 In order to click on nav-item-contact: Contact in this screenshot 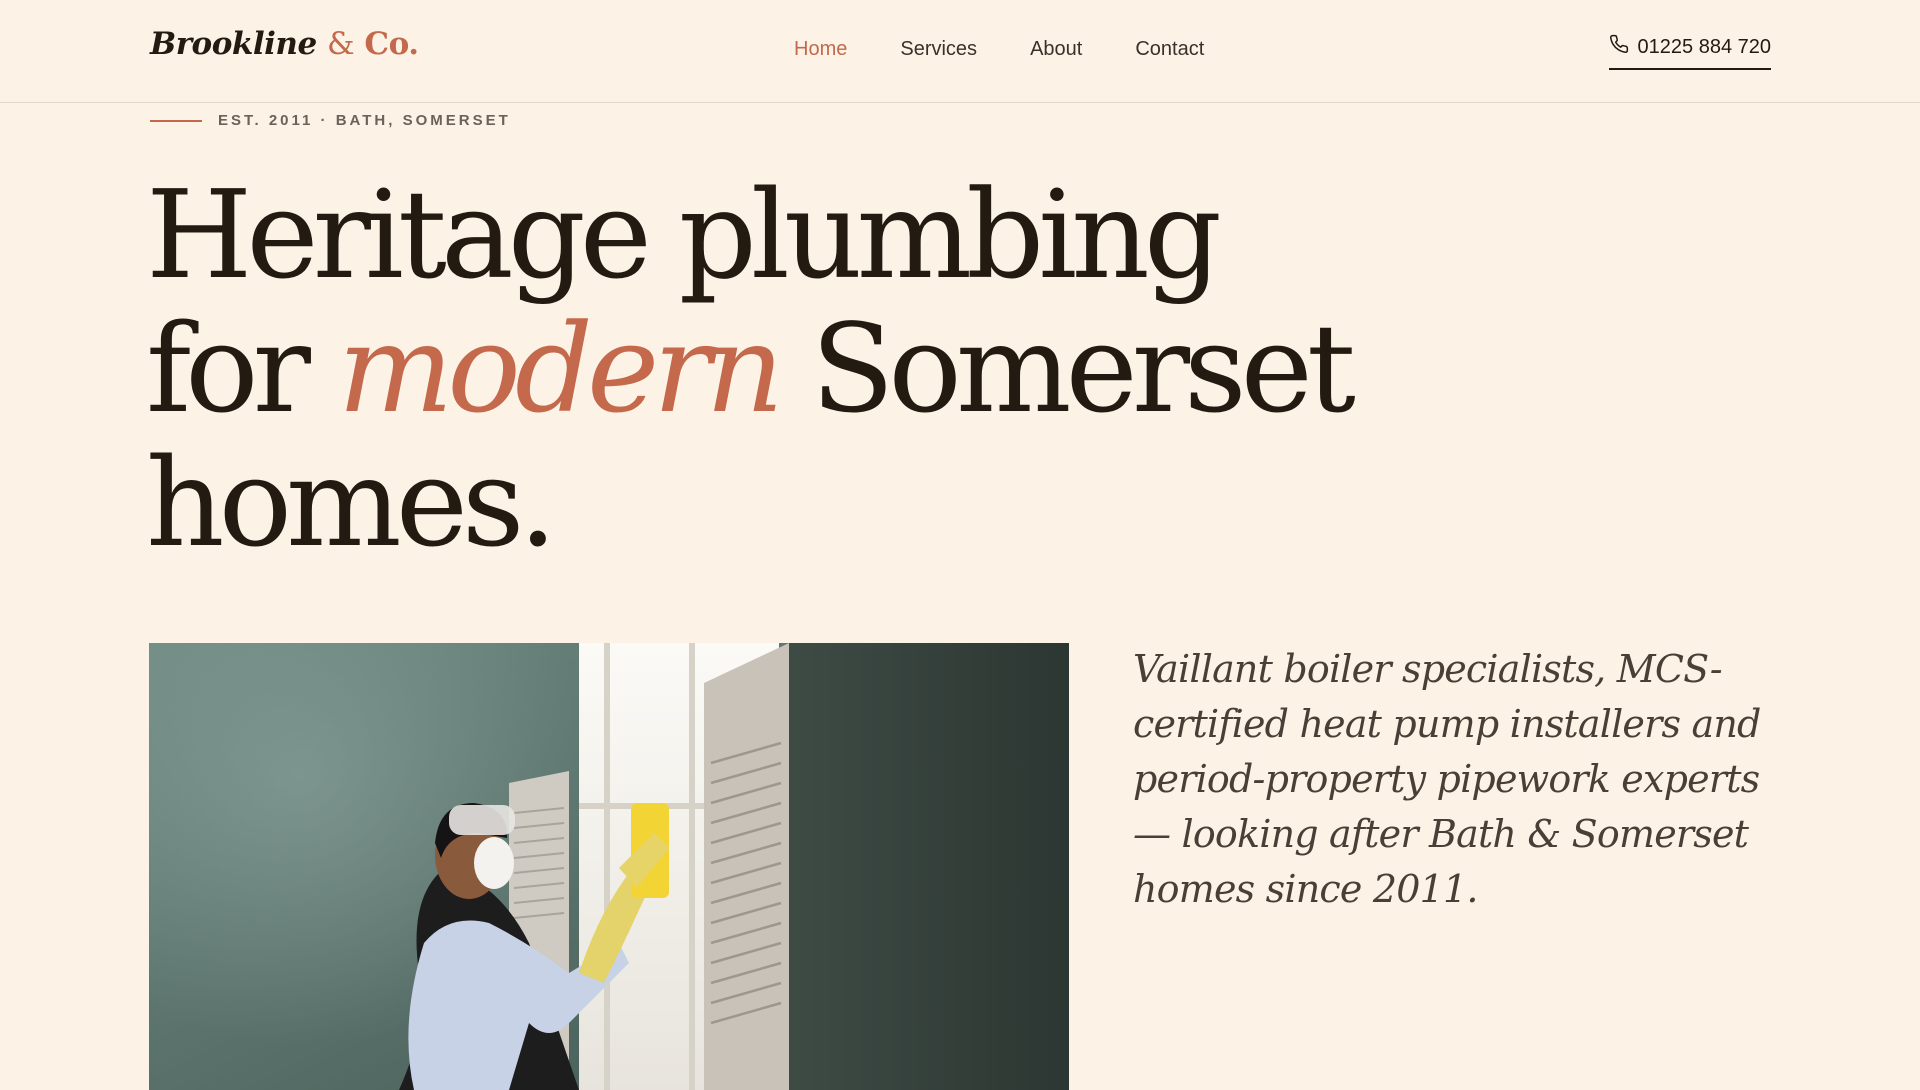, I will do `click(1169, 49)`.